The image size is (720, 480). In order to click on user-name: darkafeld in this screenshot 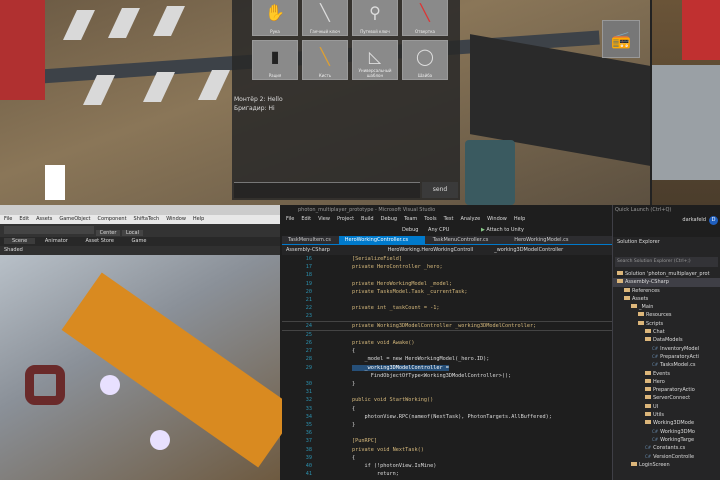, I will do `click(694, 220)`.